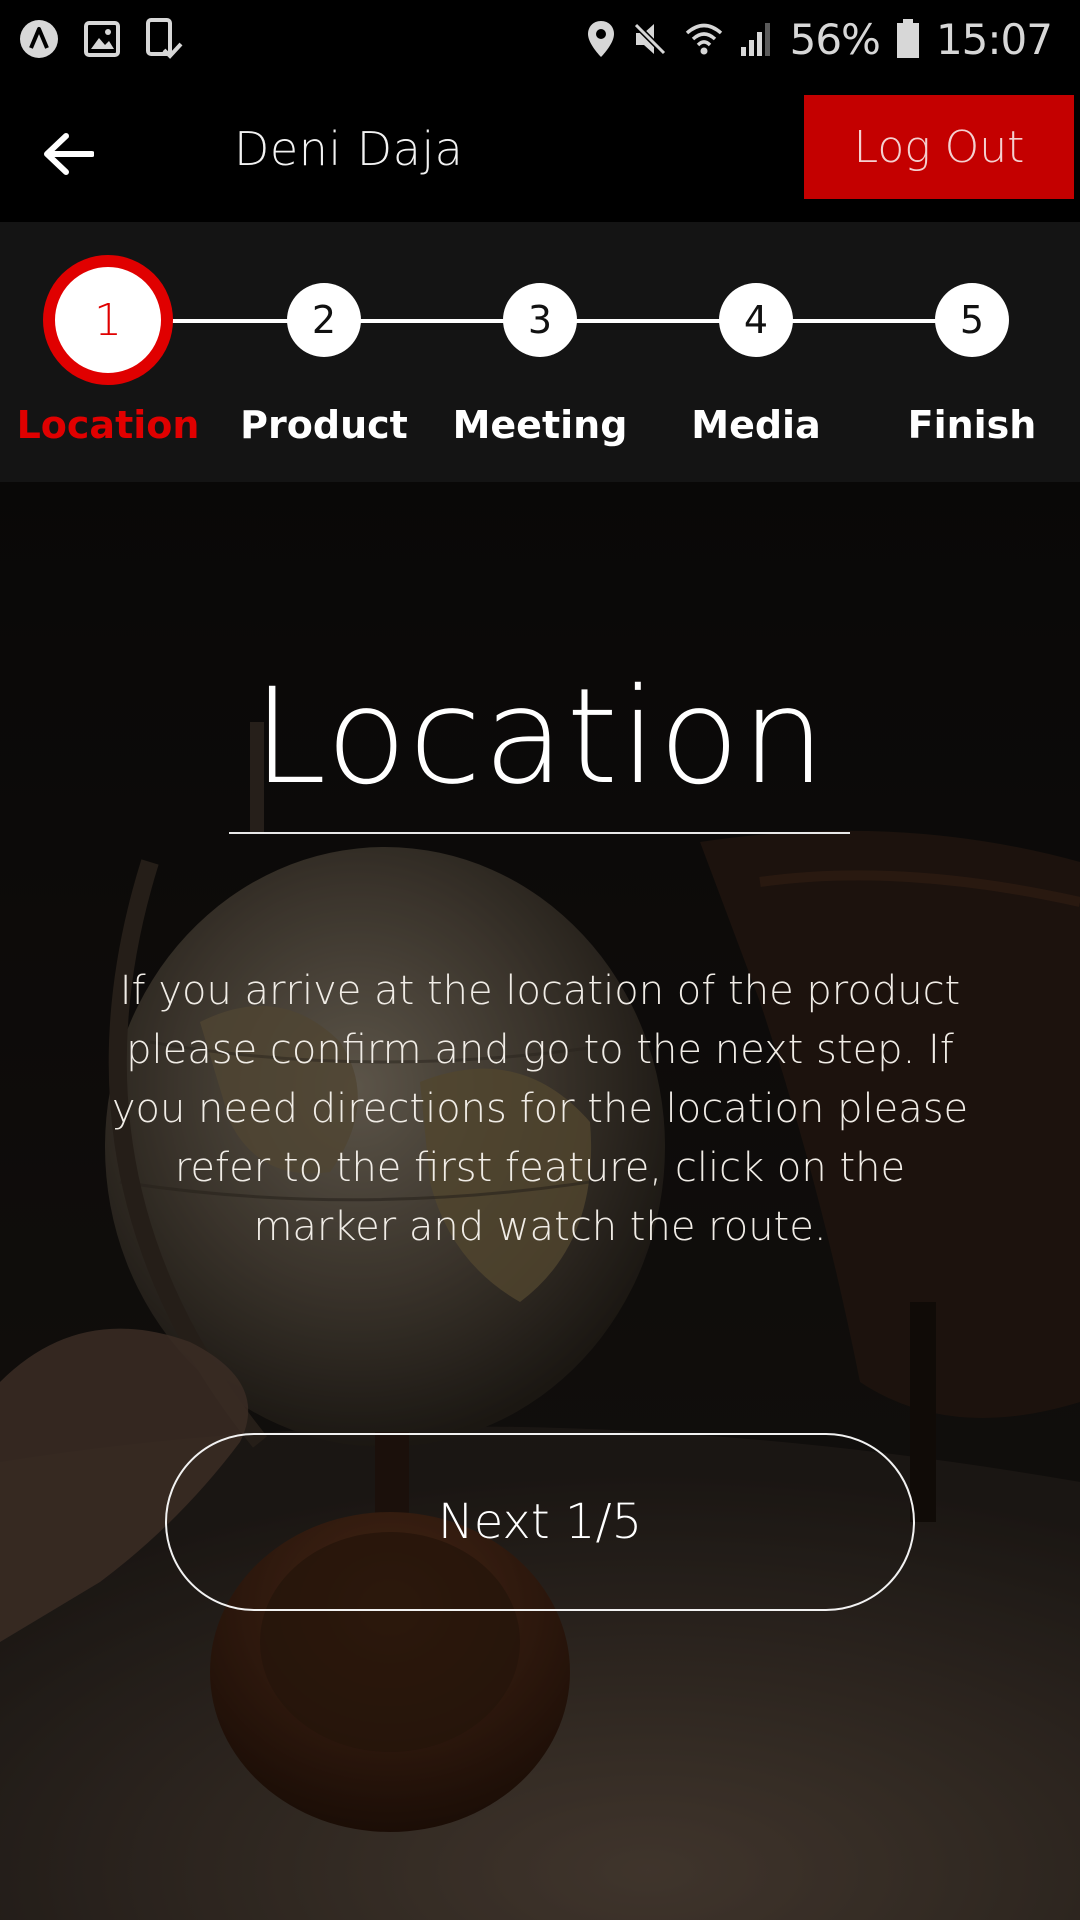 Image resolution: width=1080 pixels, height=1920 pixels. I want to click on mute-icon, so click(650, 39).